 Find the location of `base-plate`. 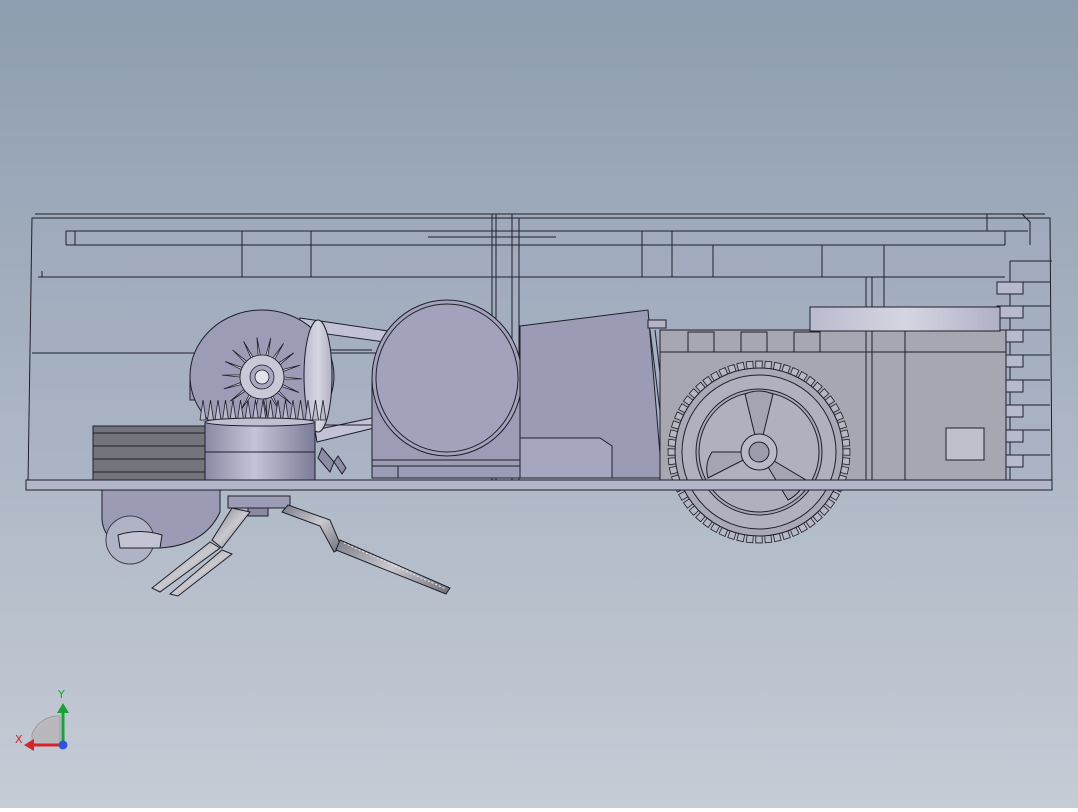

base-plate is located at coordinates (539, 485).